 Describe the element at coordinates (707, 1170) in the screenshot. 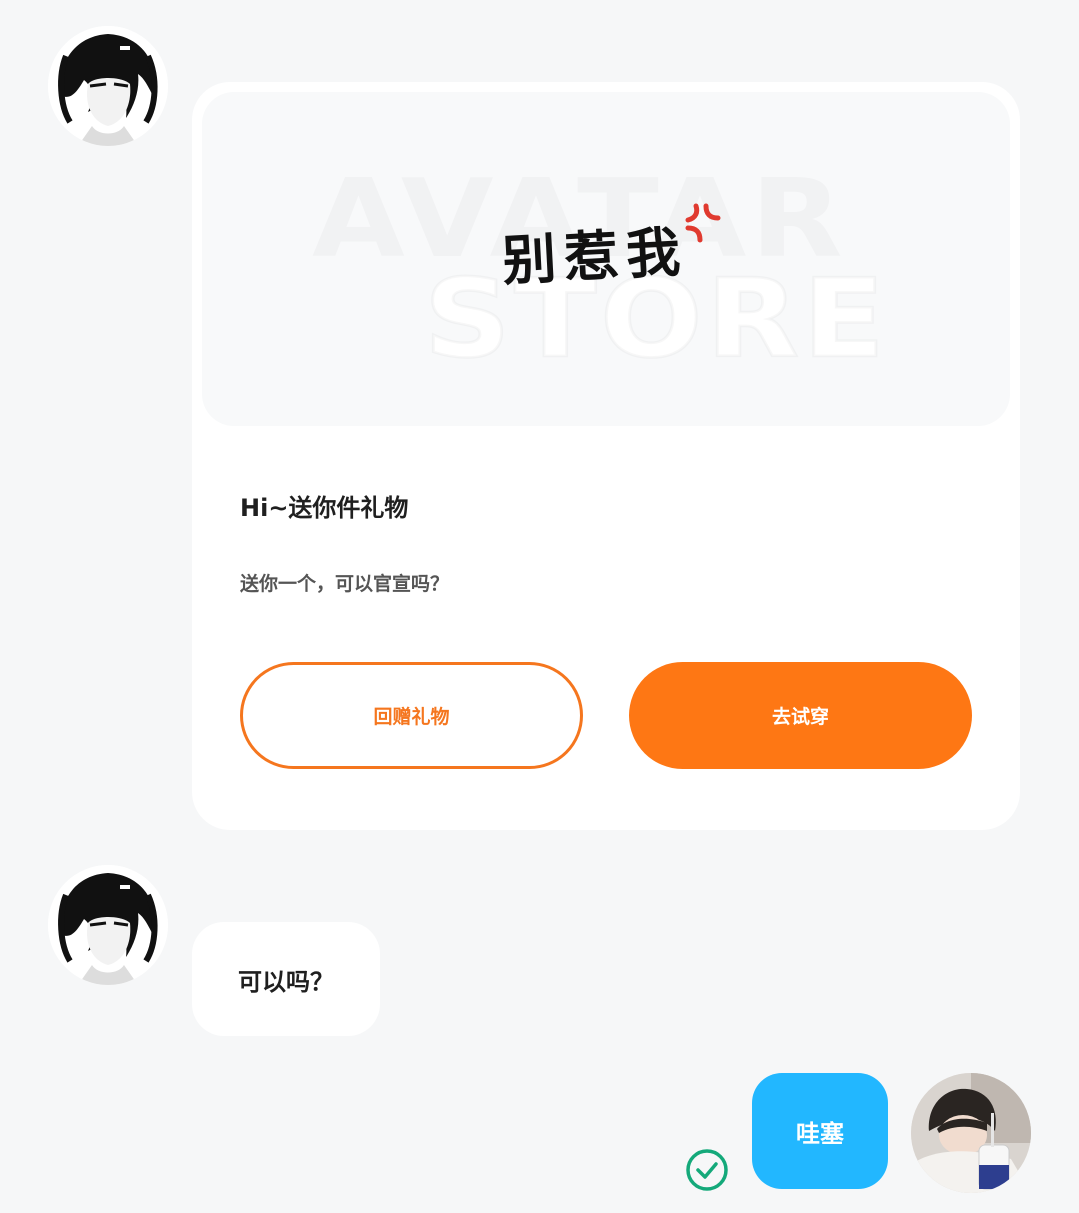

I see `check-circle-icon` at that location.